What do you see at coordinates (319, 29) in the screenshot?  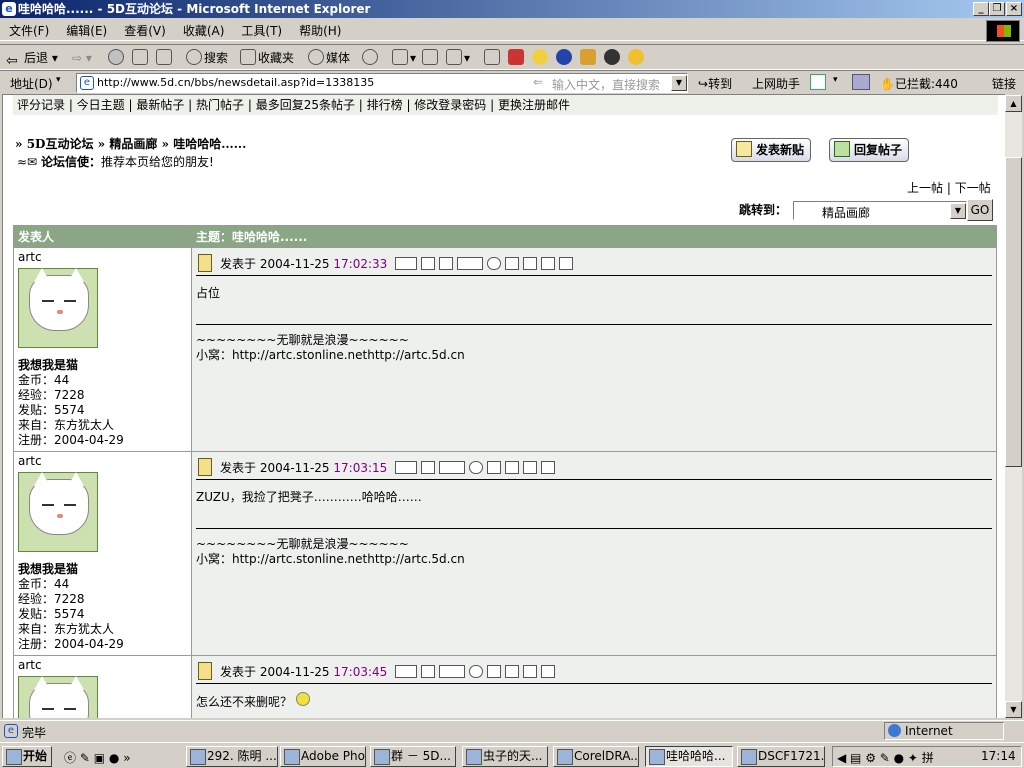 I see `menu-help: 帮助(H)` at bounding box center [319, 29].